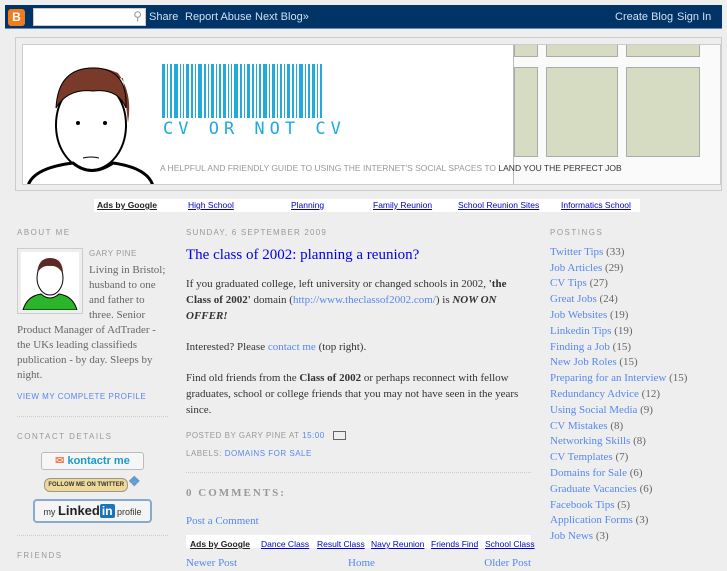  What do you see at coordinates (583, 362) in the screenshot?
I see `posting-link: New Job Roles` at bounding box center [583, 362].